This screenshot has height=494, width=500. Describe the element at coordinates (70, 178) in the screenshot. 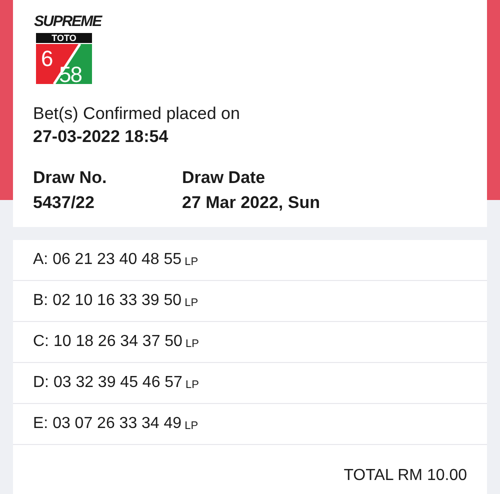

I see `draw-label: Draw No.` at that location.